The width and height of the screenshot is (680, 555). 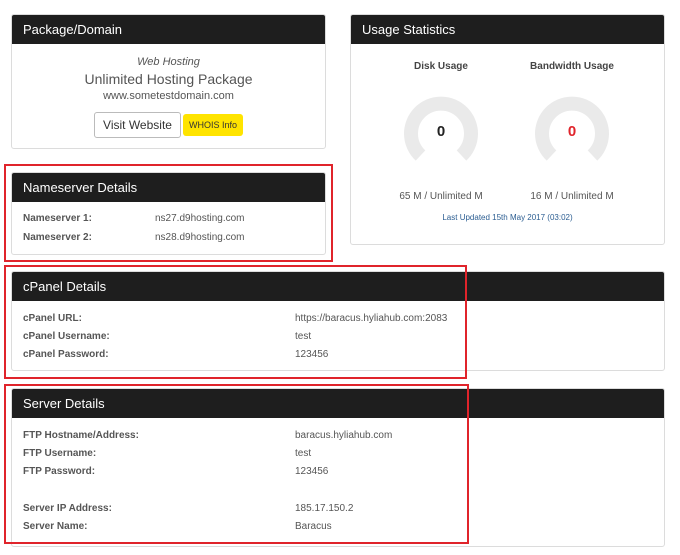 What do you see at coordinates (572, 196) in the screenshot?
I see `bandwidth-usage-amount: 16 M / Unlimited M` at bounding box center [572, 196].